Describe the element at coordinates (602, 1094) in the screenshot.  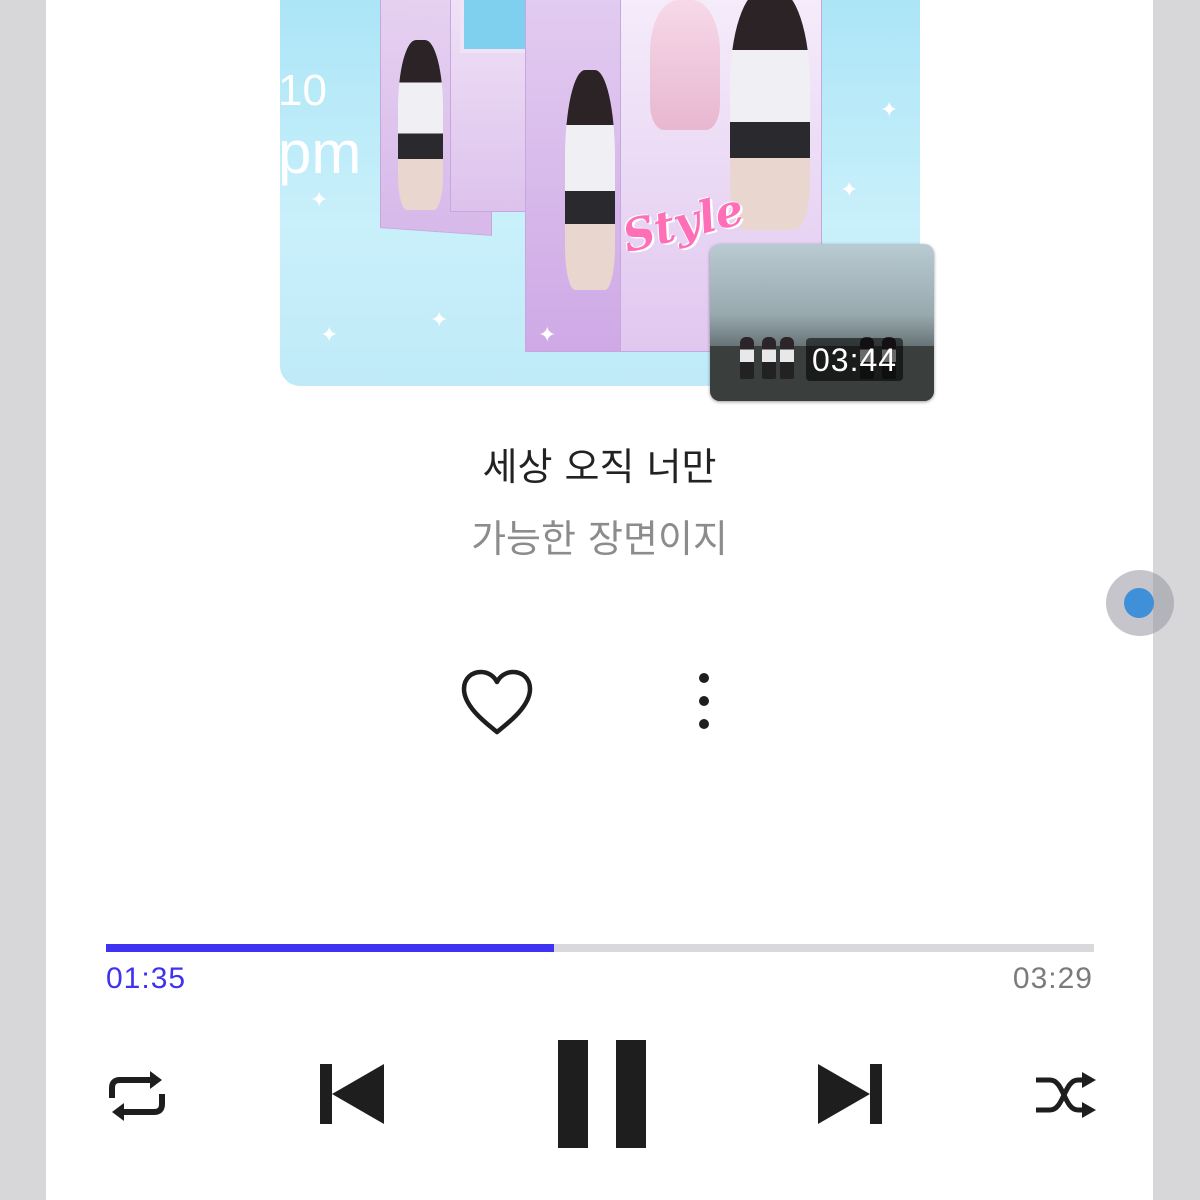
I see `pause-icon` at that location.